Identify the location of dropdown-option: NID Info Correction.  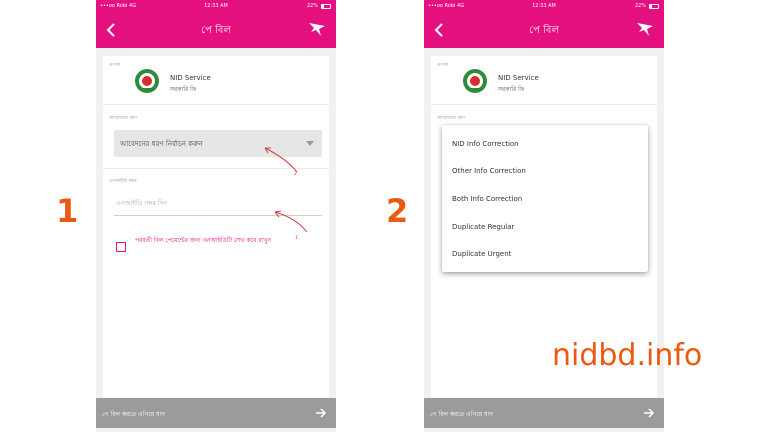
(485, 144).